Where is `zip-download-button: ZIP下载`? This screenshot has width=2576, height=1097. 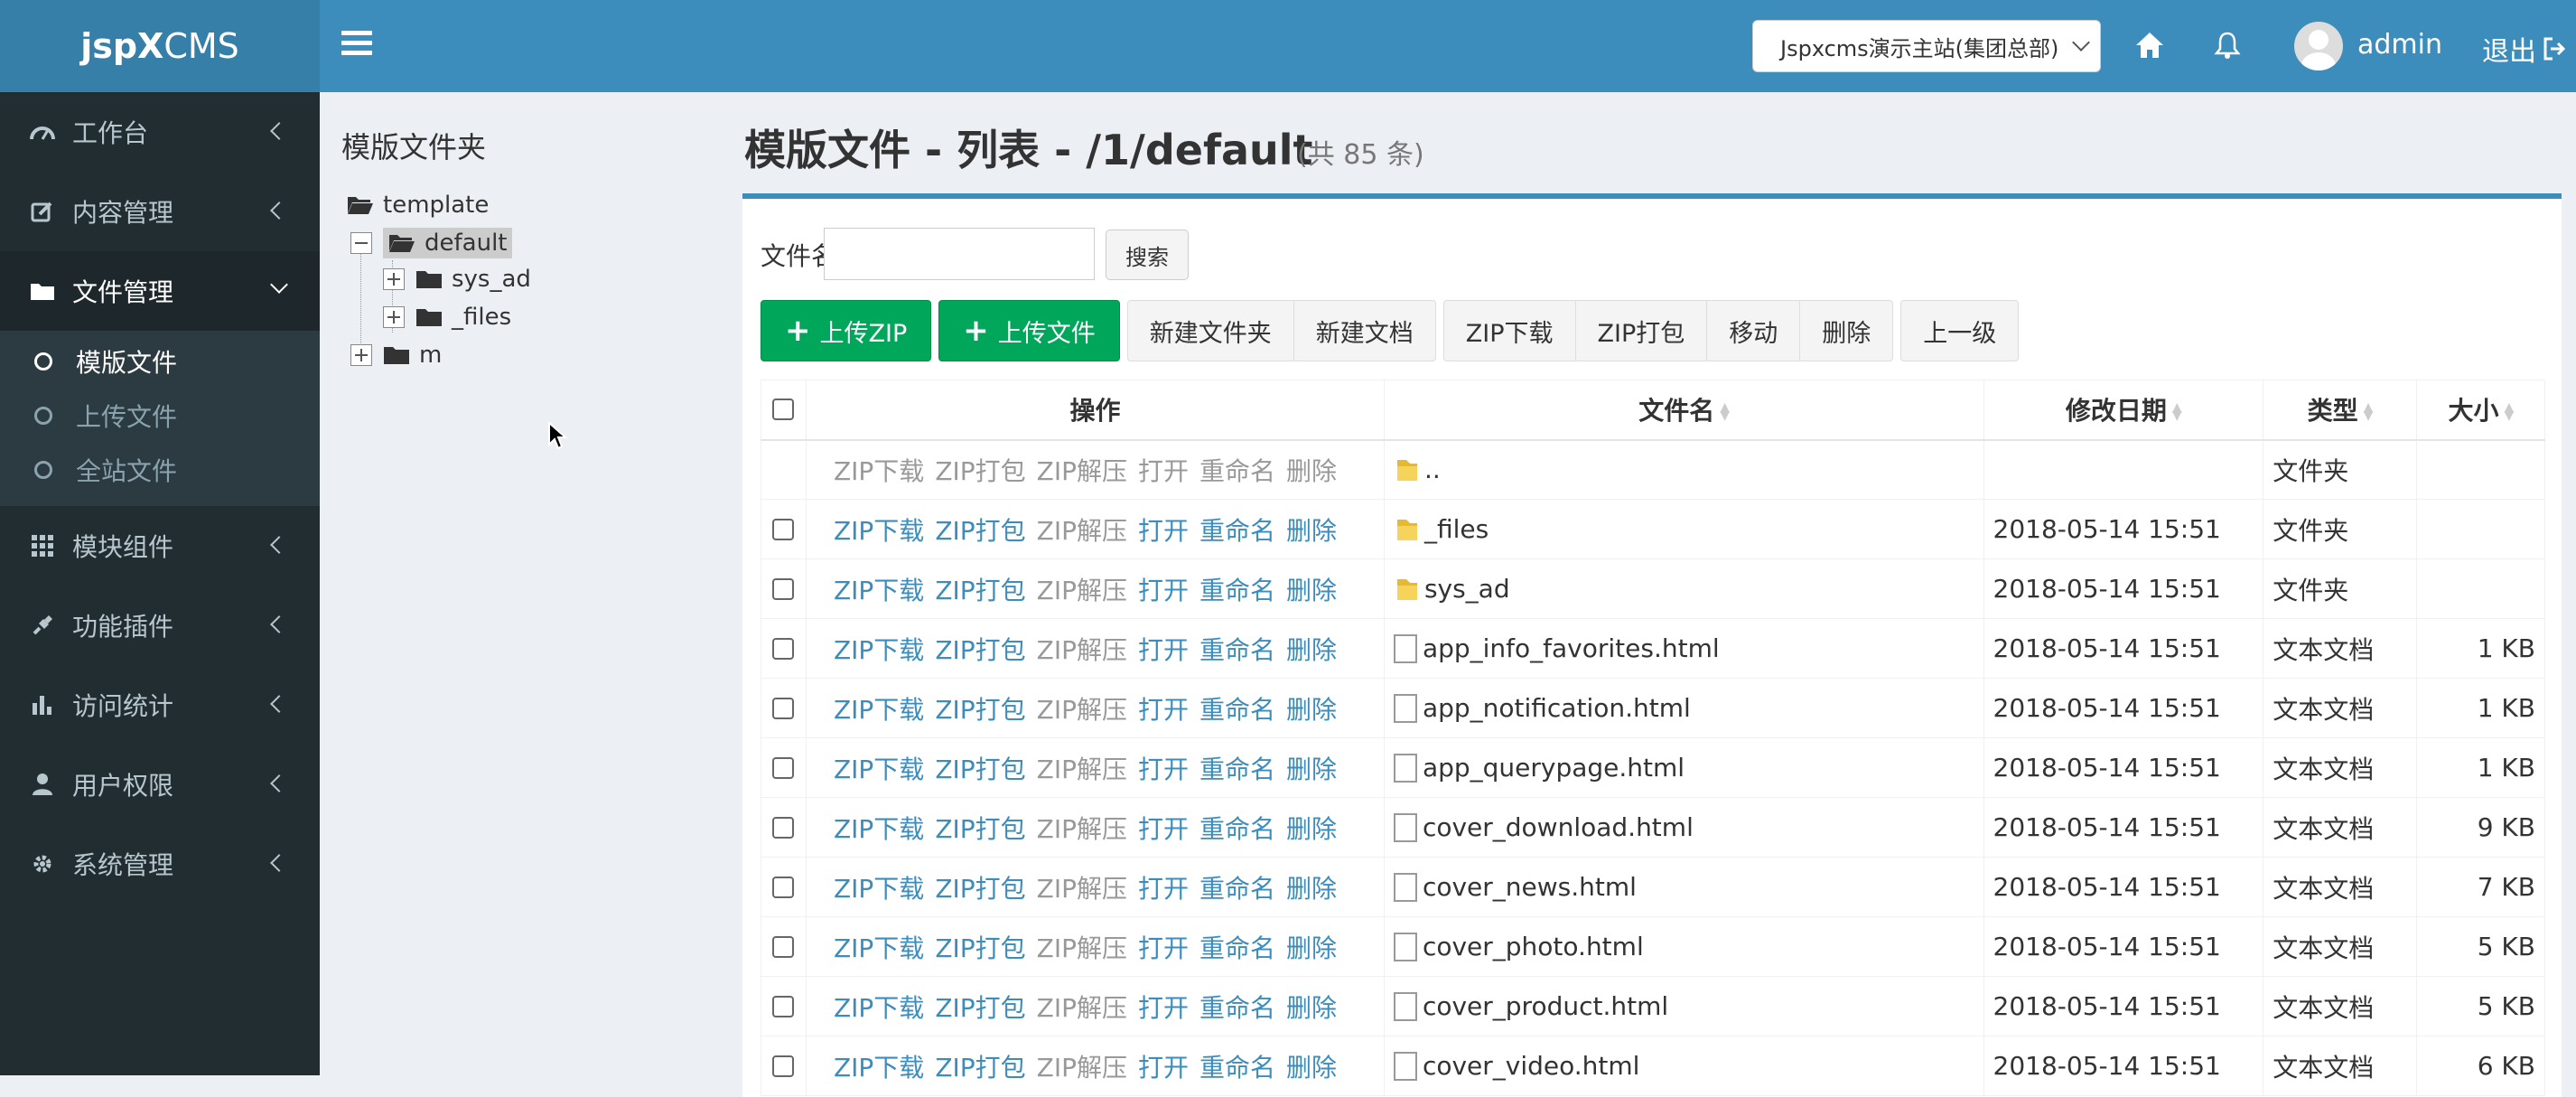 zip-download-button: ZIP下载 is located at coordinates (1509, 330).